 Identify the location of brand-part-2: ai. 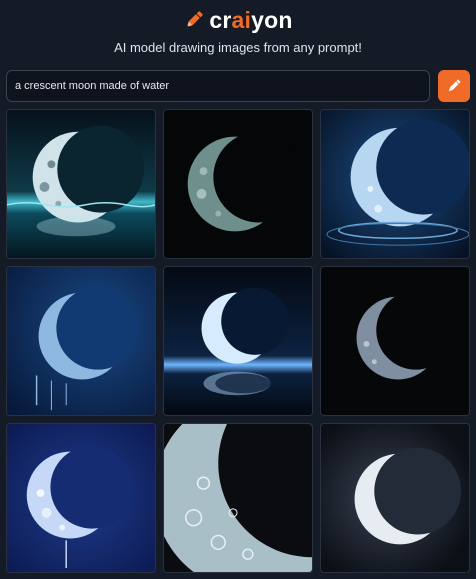
(241, 20).